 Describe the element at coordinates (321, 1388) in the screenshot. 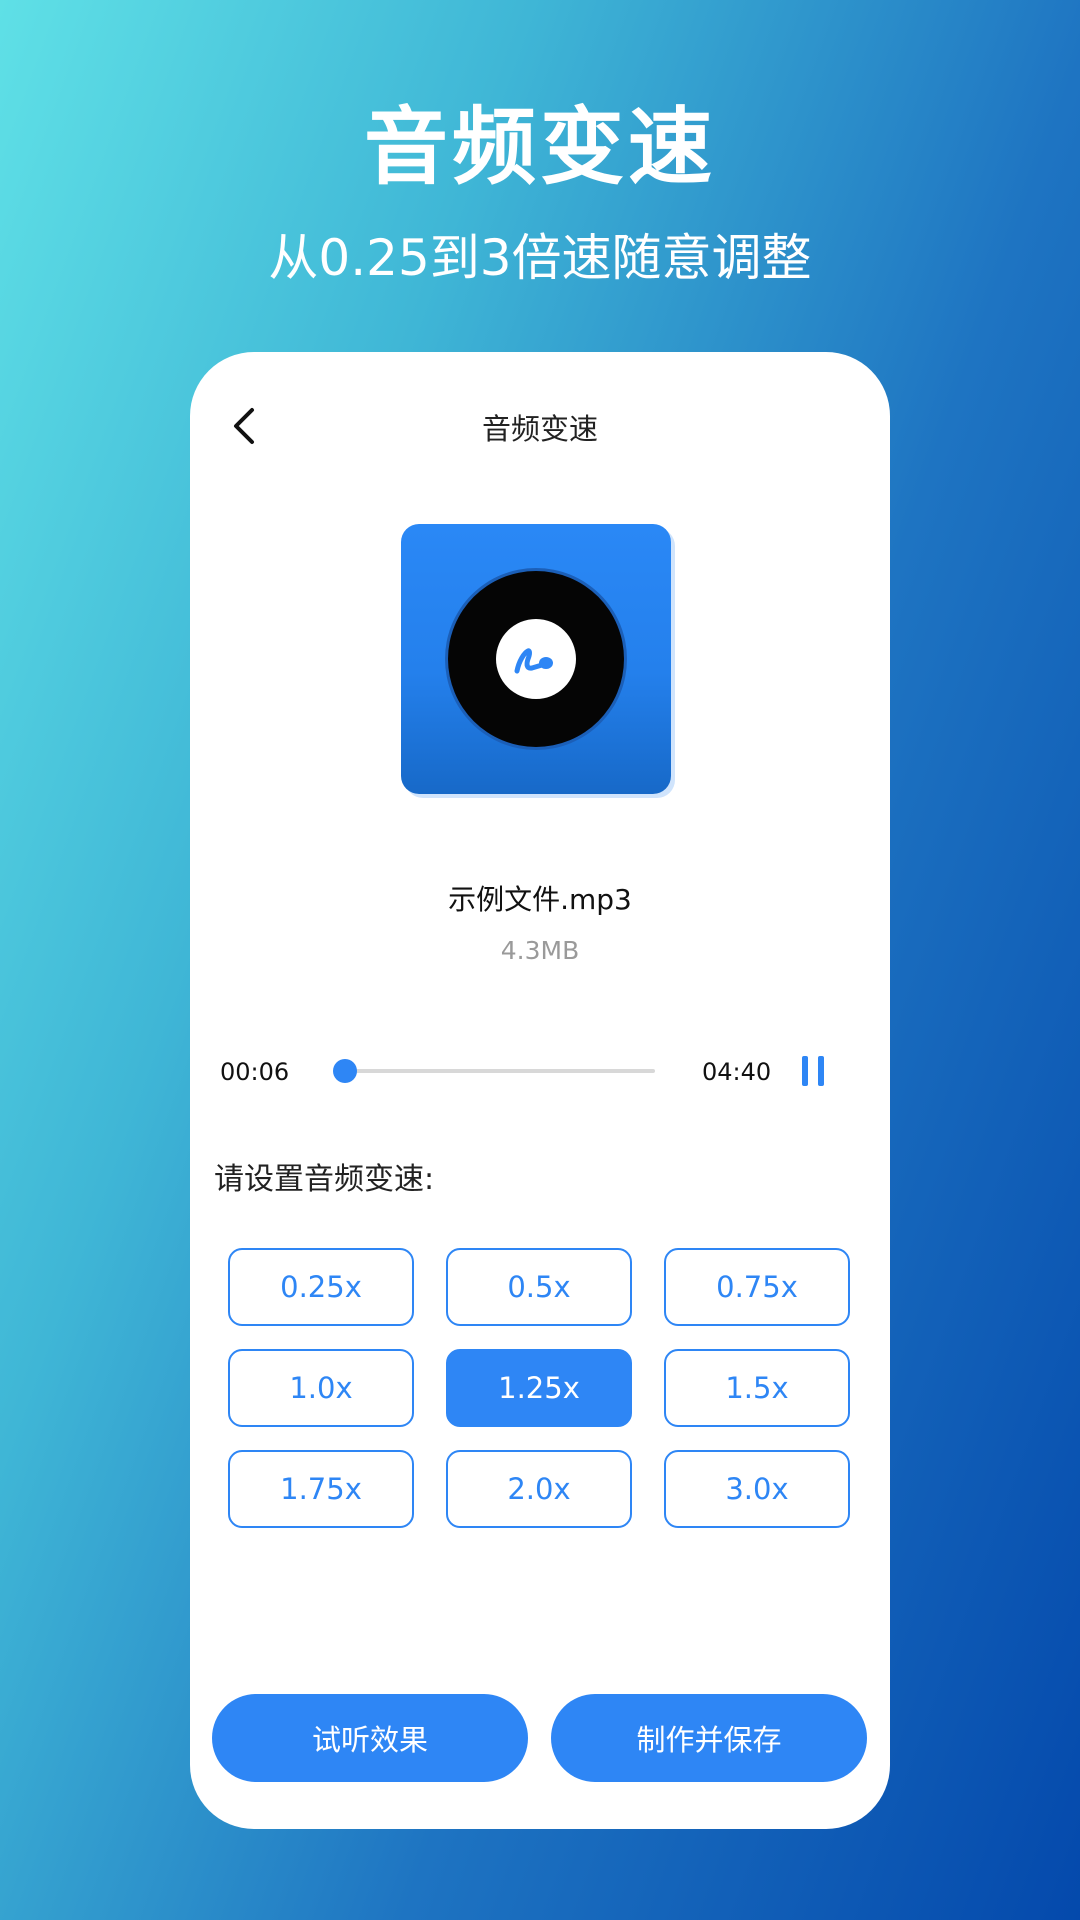

I see `speed-option: 1.0x` at that location.